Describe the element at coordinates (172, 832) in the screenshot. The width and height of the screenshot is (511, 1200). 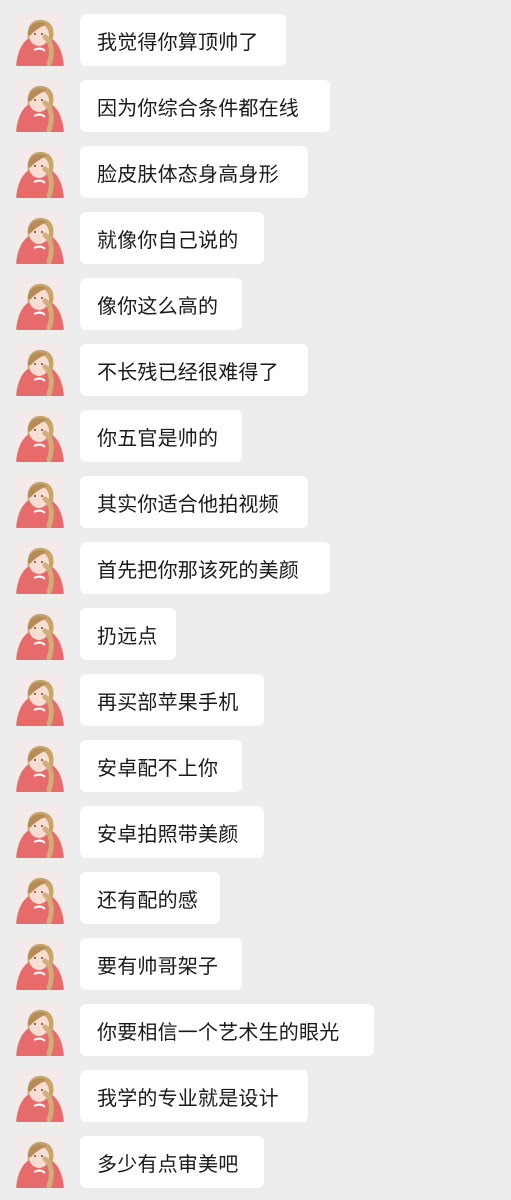
I see `message-bubble: 安卓拍照带美颜` at that location.